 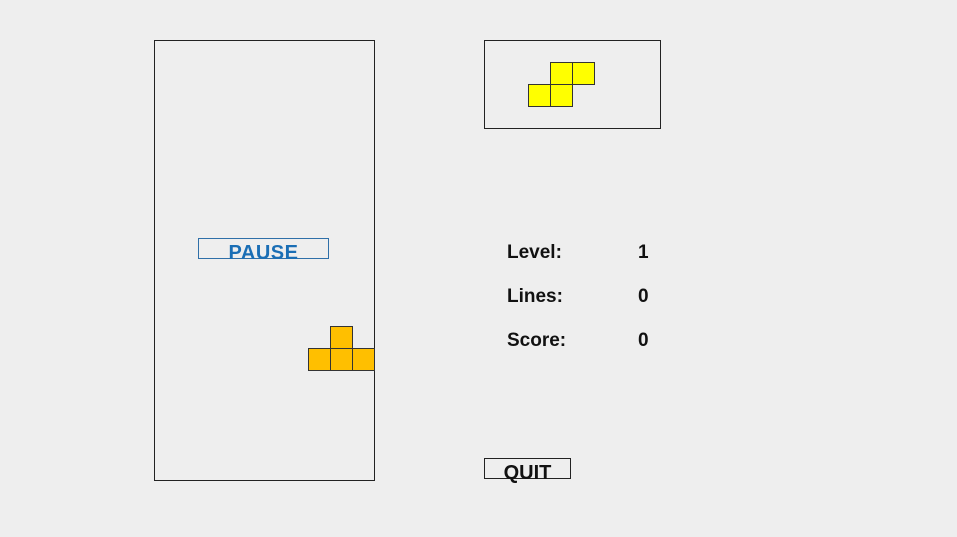 I want to click on lines-value: 0, so click(x=643, y=296).